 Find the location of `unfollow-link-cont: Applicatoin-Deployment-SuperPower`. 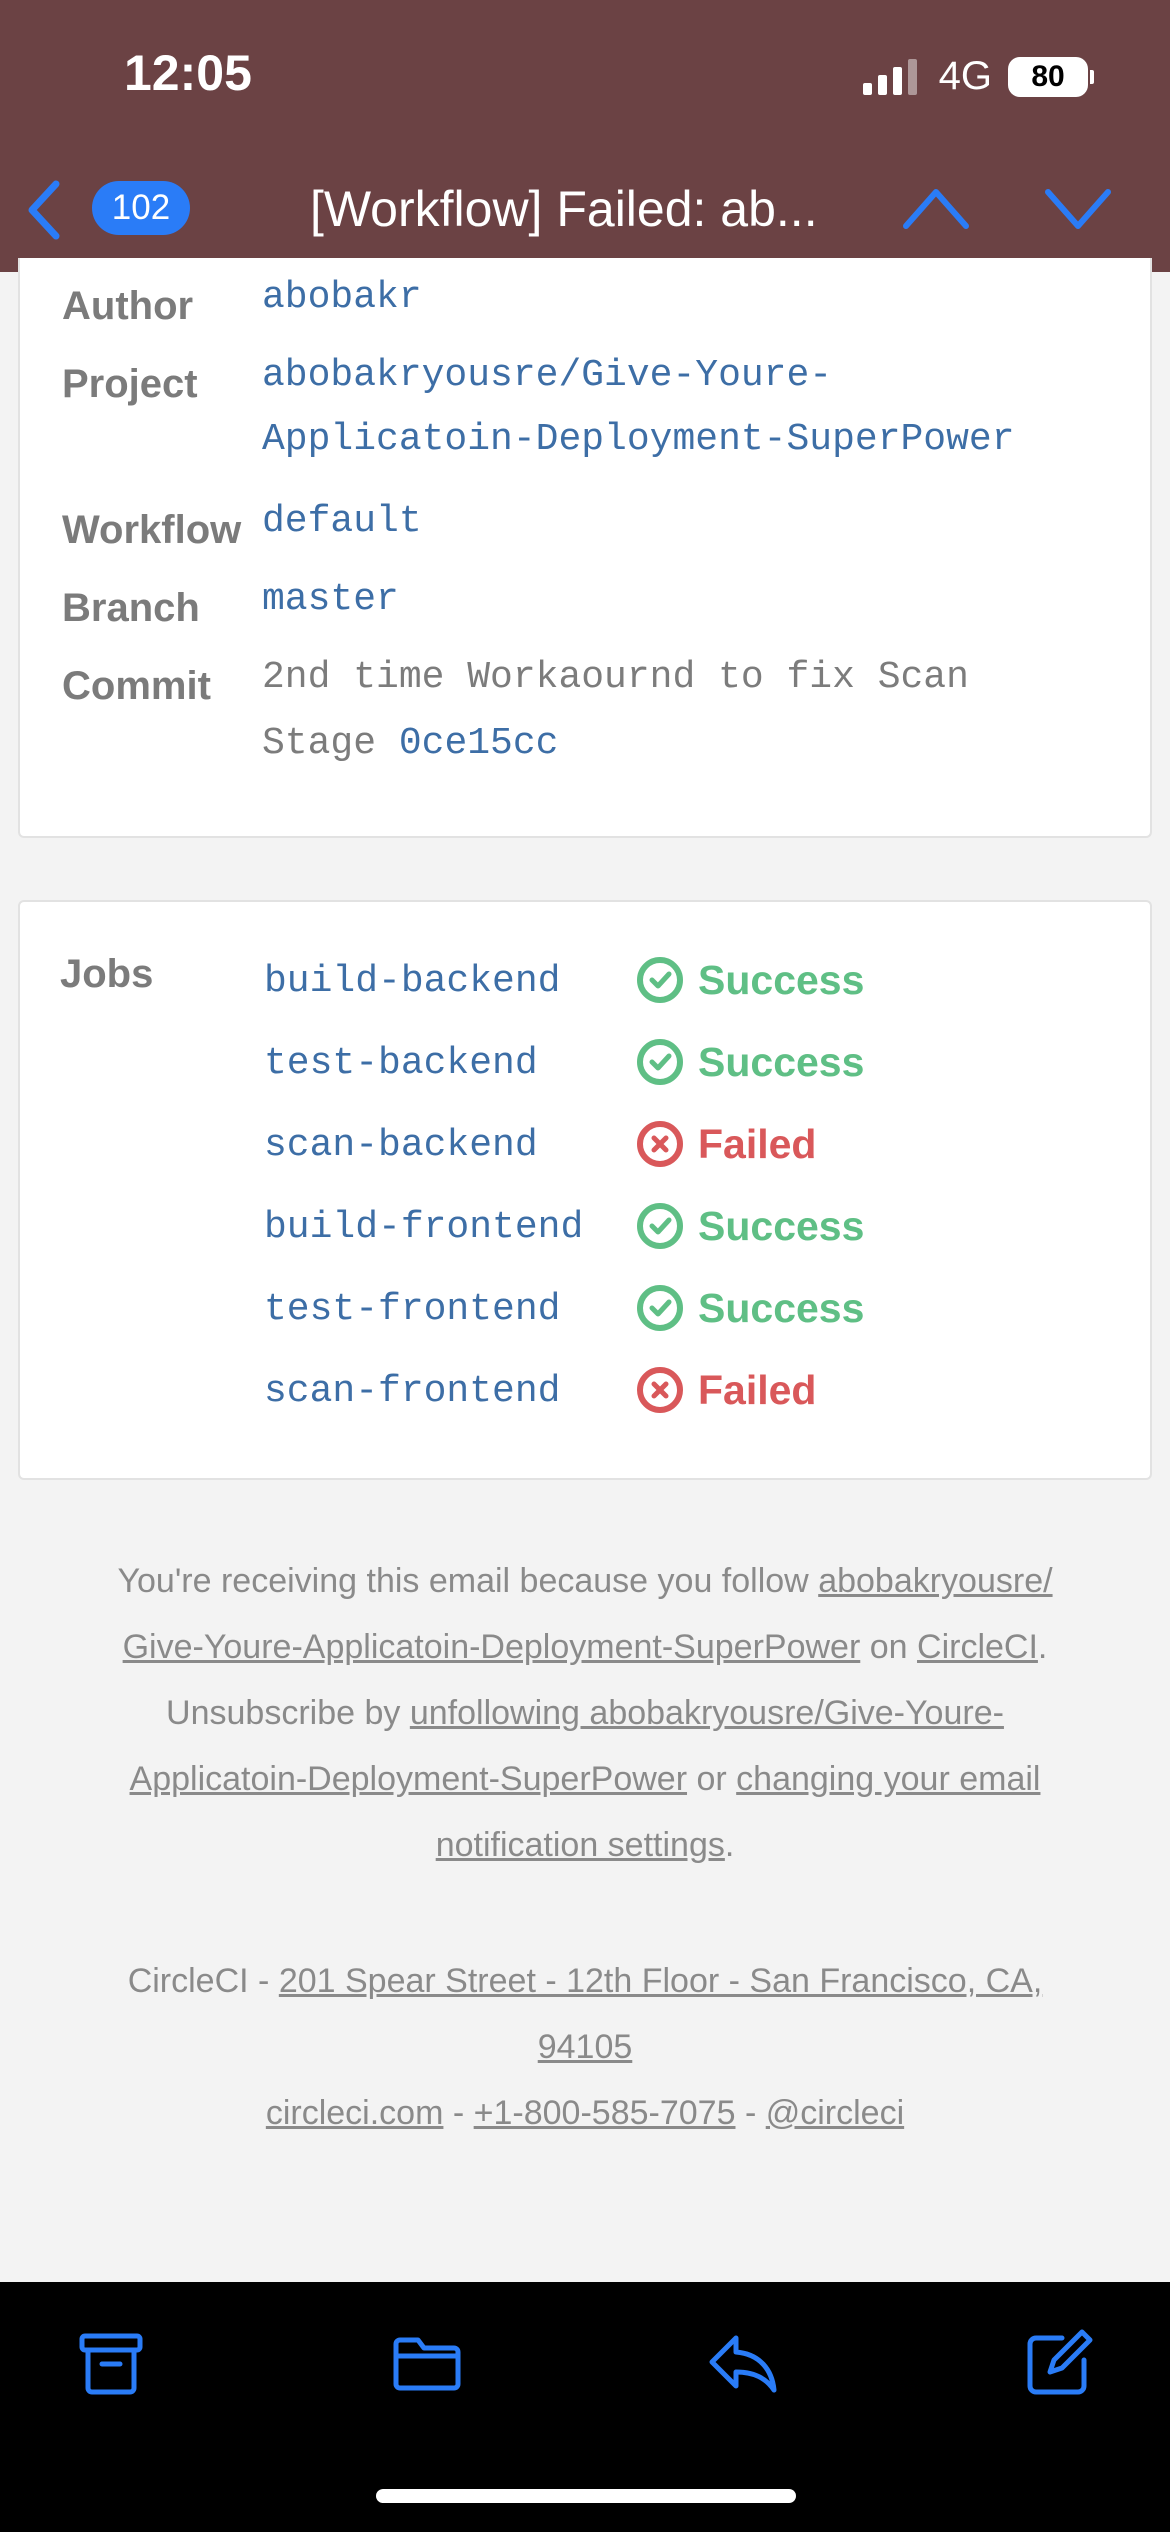

unfollow-link-cont: Applicatoin-Deployment-SuperPower is located at coordinates (409, 1779).